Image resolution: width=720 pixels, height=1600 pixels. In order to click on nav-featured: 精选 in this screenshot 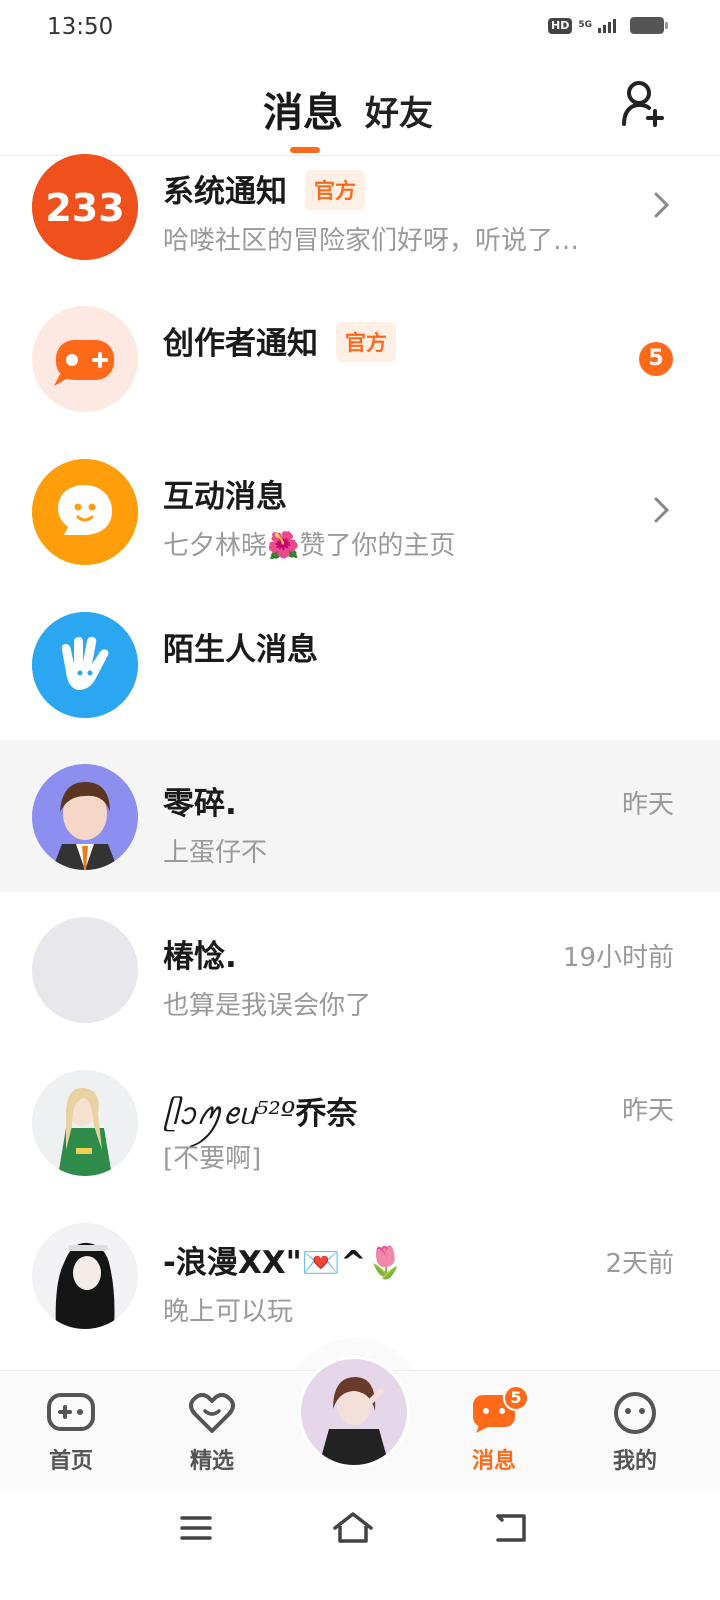, I will do `click(212, 1432)`.